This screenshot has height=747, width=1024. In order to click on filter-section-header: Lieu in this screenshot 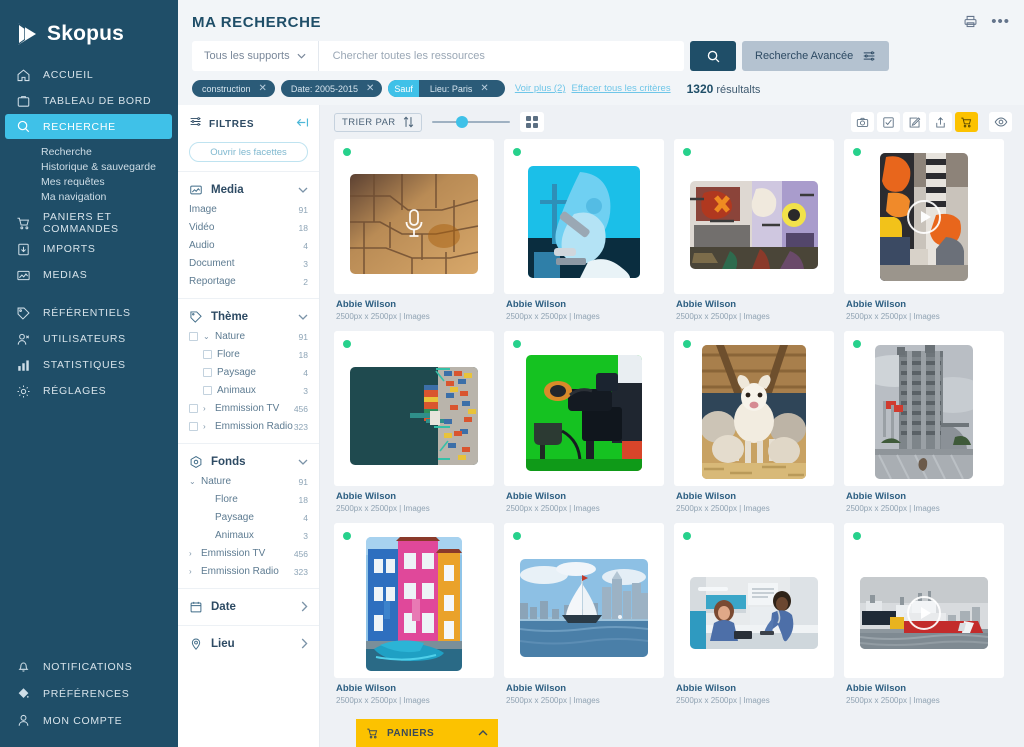, I will do `click(248, 644)`.